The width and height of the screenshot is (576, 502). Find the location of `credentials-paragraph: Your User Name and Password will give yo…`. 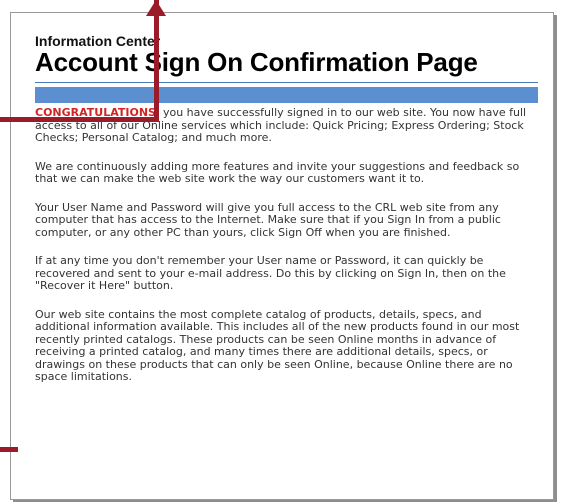

credentials-paragraph: Your User Name and Password will give yo… is located at coordinates (268, 219).